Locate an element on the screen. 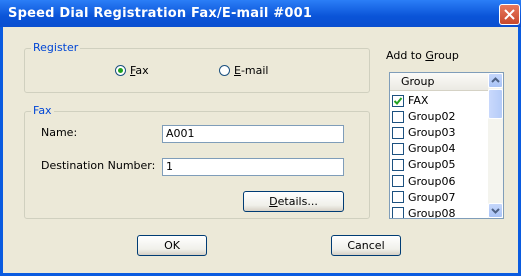 This screenshot has width=521, height=276. register-groupbox: Register is located at coordinates (197, 67).